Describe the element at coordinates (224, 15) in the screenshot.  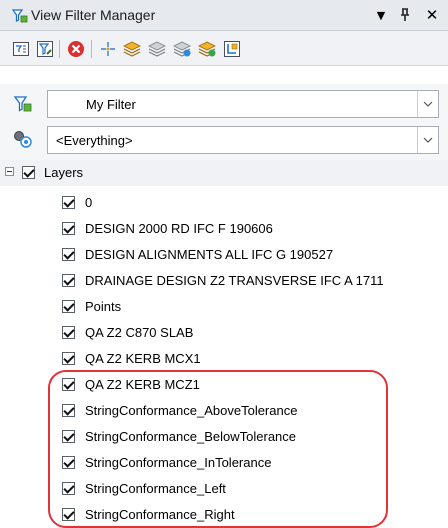
I see `panel-titlebar: View Filter Manager ▼ ✕` at that location.